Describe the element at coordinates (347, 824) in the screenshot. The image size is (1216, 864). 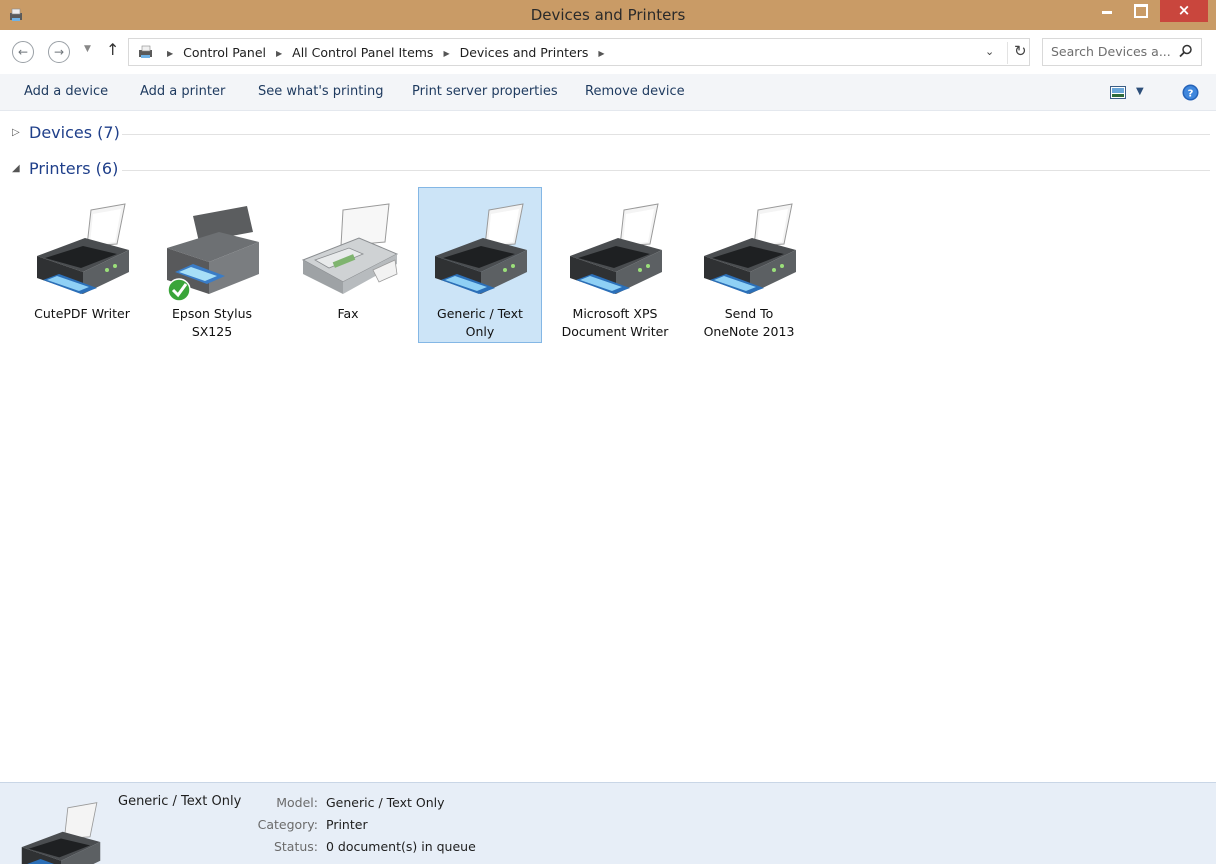
I see `details-category-value: Printer` at that location.